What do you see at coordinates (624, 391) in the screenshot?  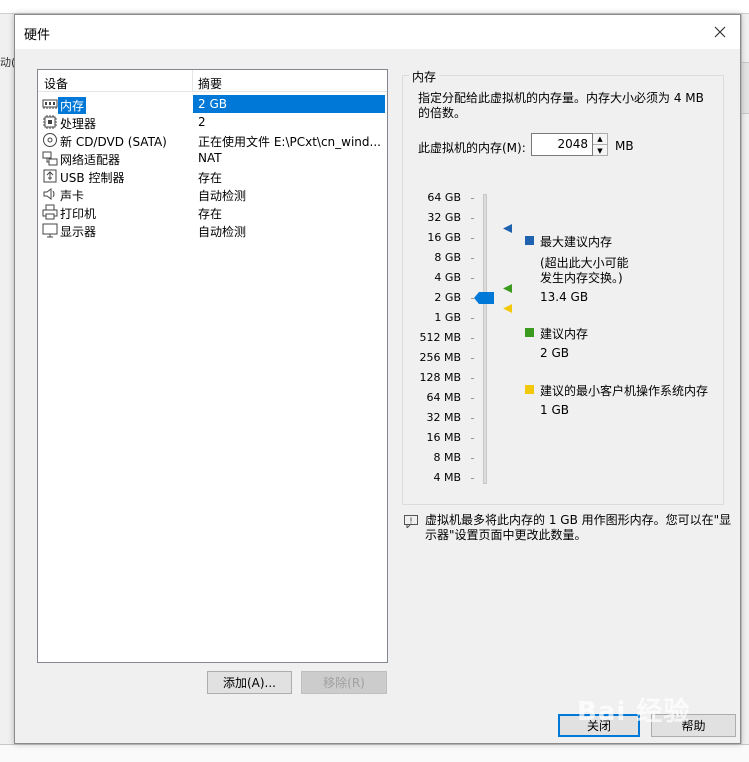 I see `legend-guest-min-title: 建议的最小客户机操作系统内存` at bounding box center [624, 391].